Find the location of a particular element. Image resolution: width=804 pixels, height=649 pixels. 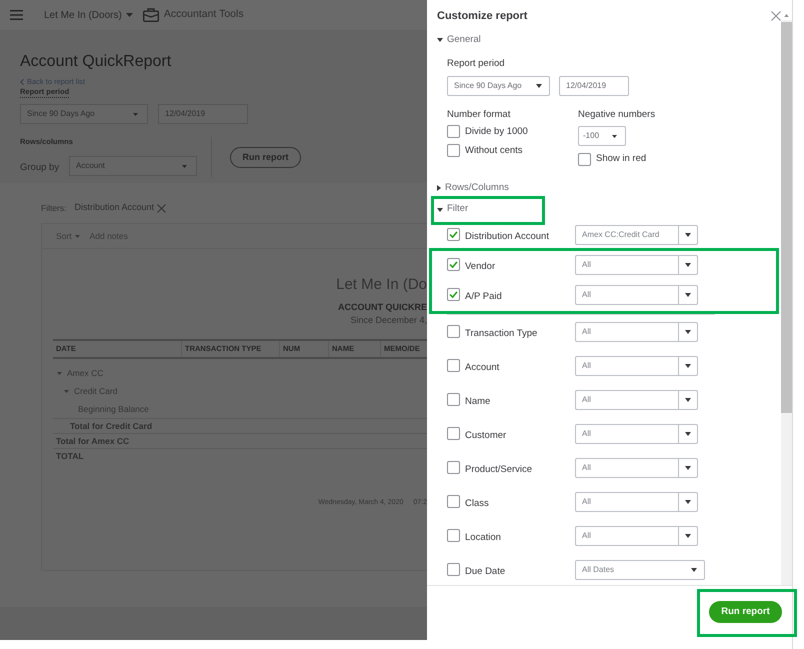

filter-dropdown: Amex CC:Credit Card is located at coordinates (636, 234).